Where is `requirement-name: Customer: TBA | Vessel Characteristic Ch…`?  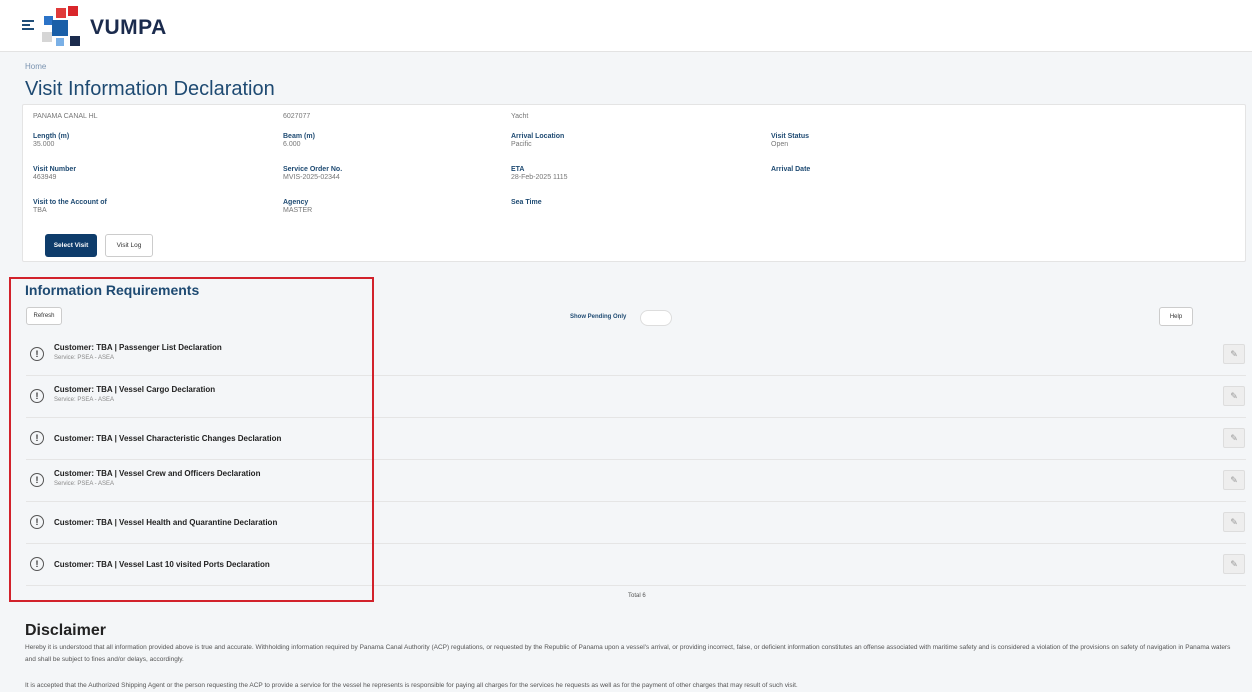
requirement-name: Customer: TBA | Vessel Characteristic Ch… is located at coordinates (168, 438).